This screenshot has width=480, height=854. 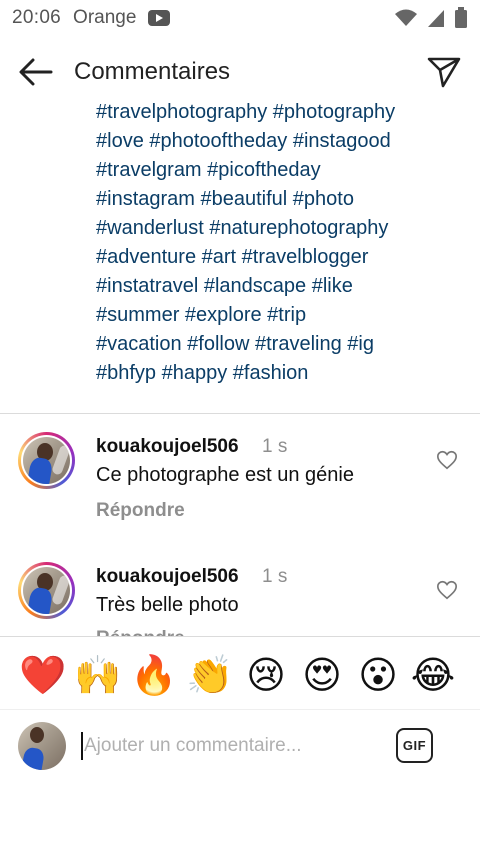 I want to click on hashtag-line: #instatravel #landscape #like, so click(x=281, y=286).